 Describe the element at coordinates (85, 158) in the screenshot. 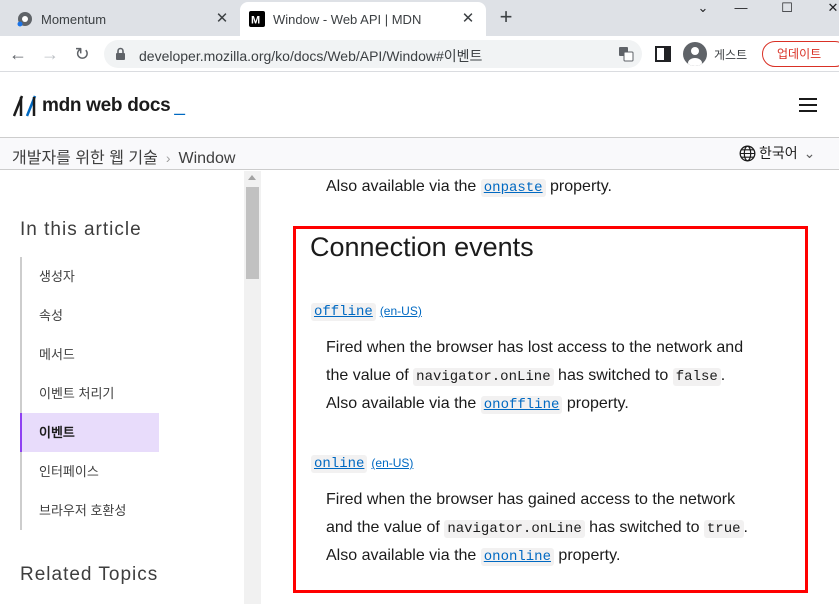

I see `breadcrumb-item-web-tech: 개발자를 위한 웹 기술` at that location.